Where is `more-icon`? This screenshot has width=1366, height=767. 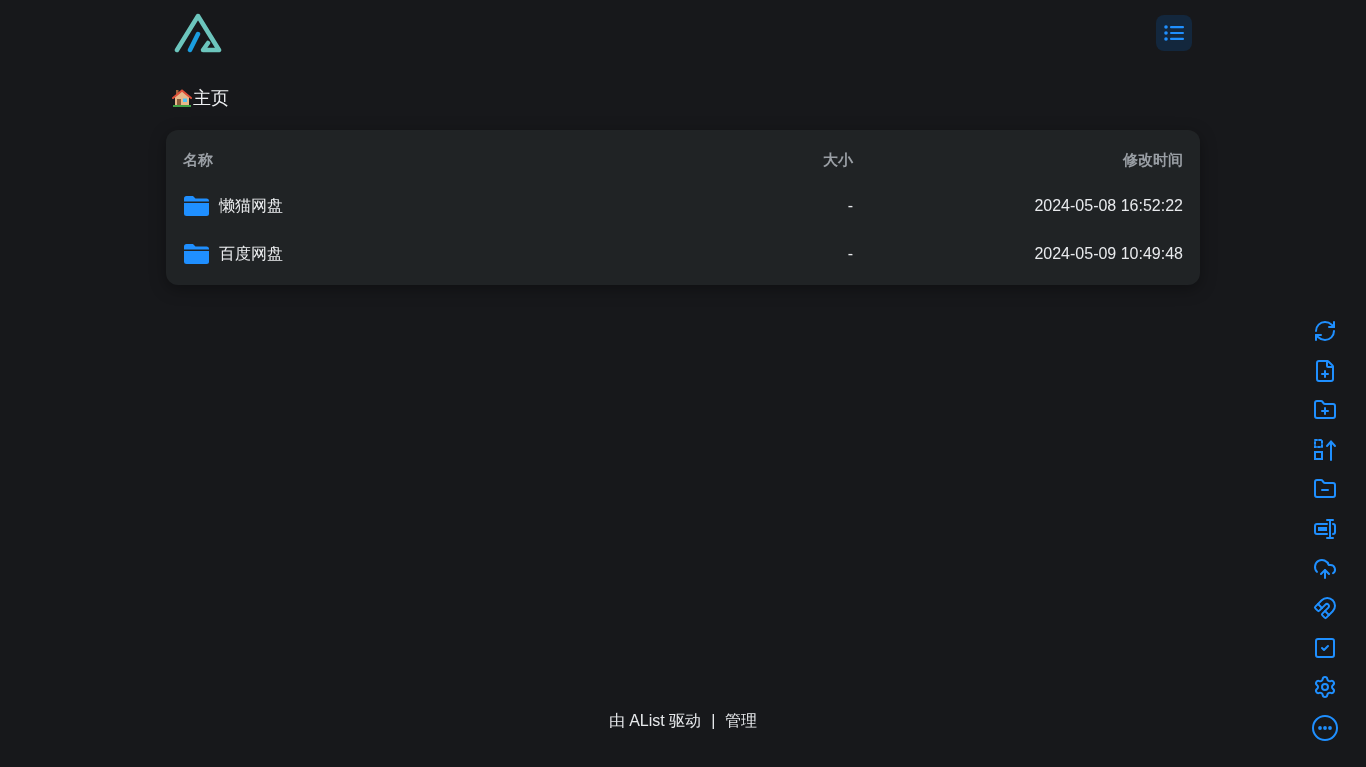 more-icon is located at coordinates (1325, 727).